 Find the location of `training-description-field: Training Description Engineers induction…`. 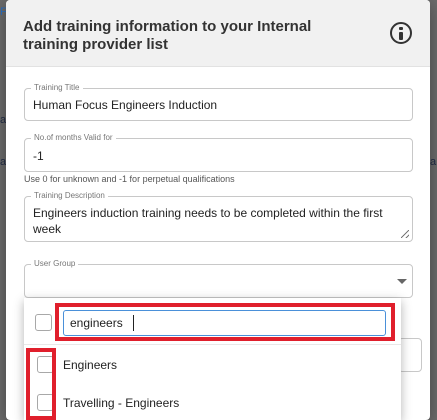

training-description-field: Training Description Engineers induction… is located at coordinates (218, 216).